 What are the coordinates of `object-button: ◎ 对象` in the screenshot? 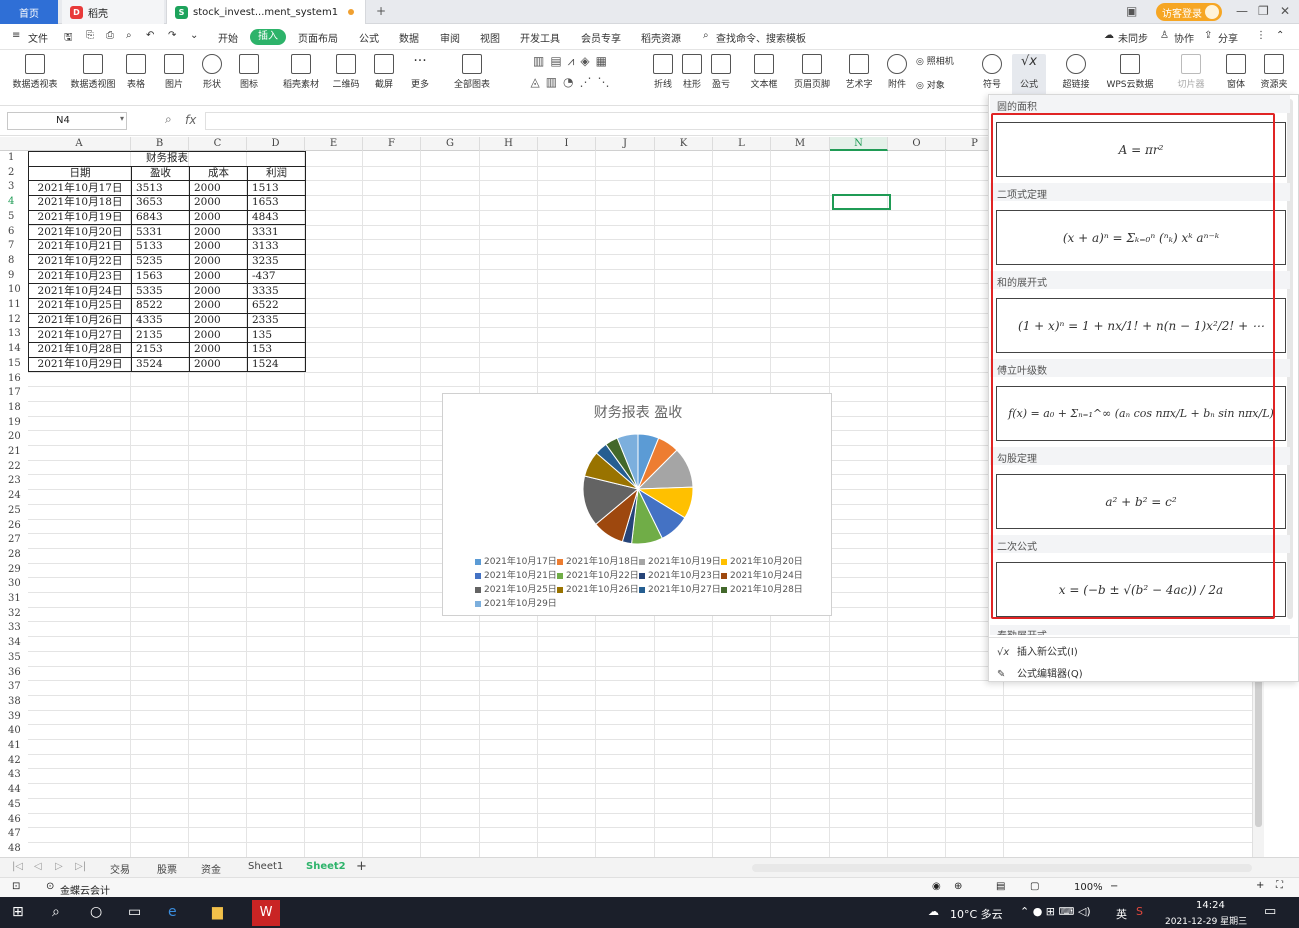 It's located at (942, 84).